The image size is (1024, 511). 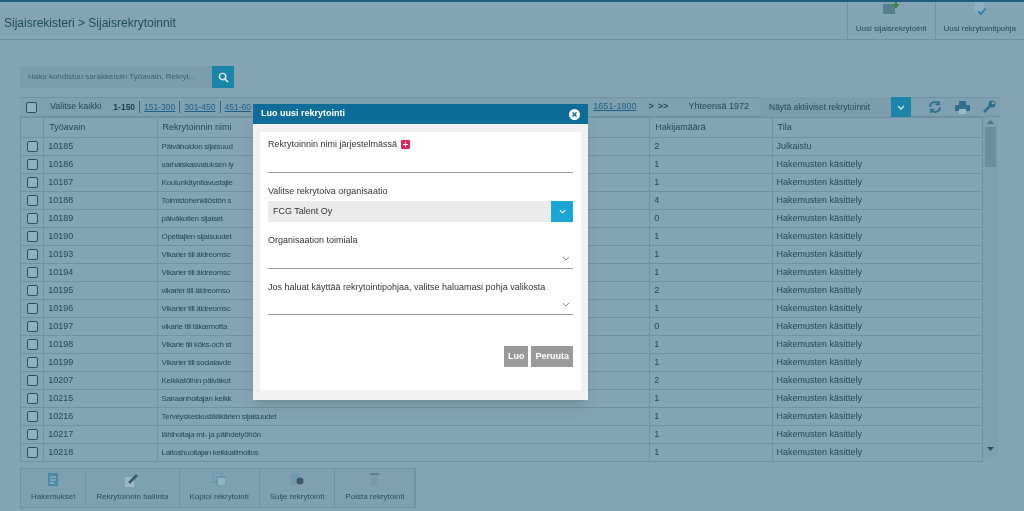 What do you see at coordinates (711, 200) in the screenshot?
I see `table-cell: 4` at bounding box center [711, 200].